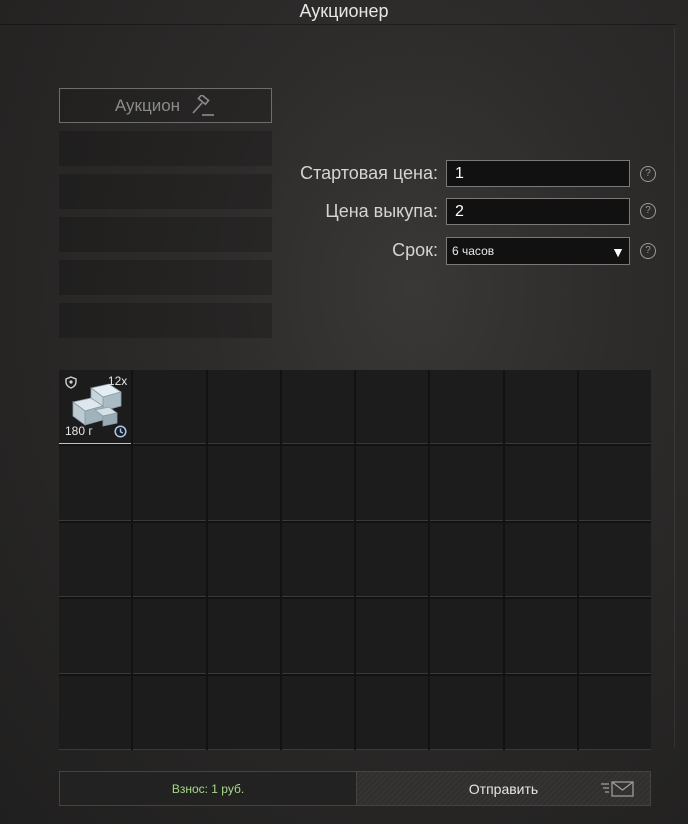 The width and height of the screenshot is (688, 824). What do you see at coordinates (344, 11) in the screenshot?
I see `window-title: Аукционер` at bounding box center [344, 11].